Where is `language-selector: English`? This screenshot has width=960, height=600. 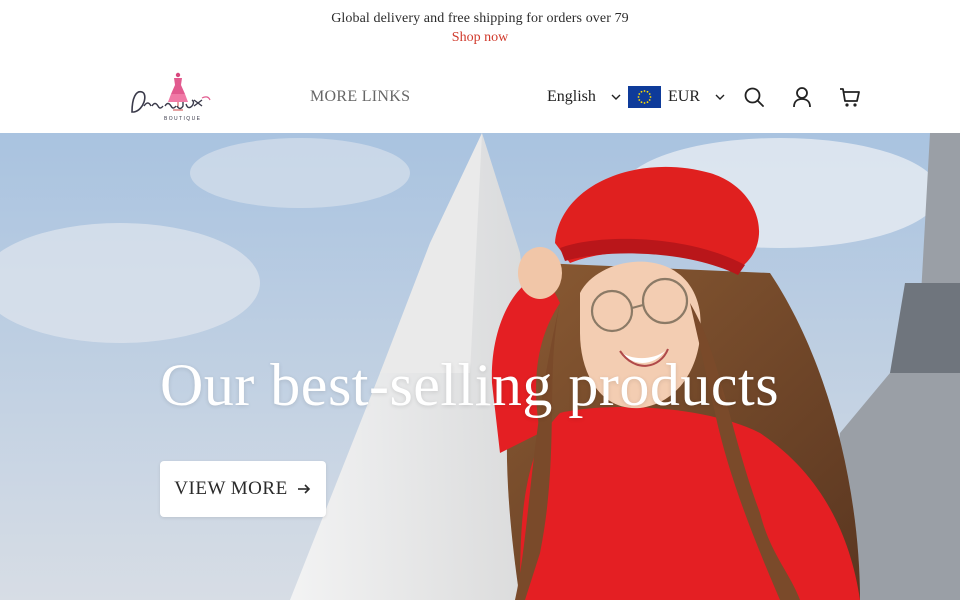
language-selector: English is located at coordinates (584, 97).